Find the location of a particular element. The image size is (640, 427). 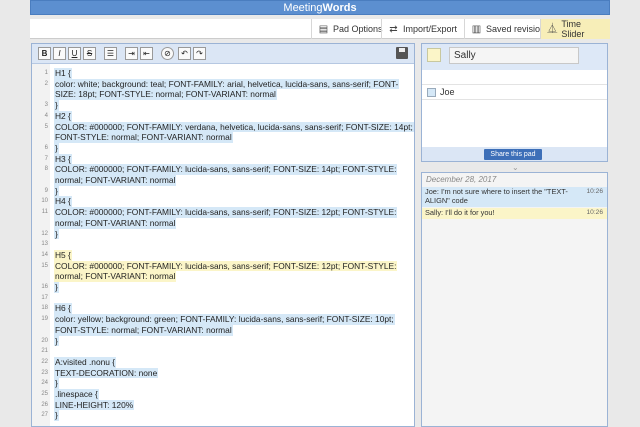

editor-line: 23 TEXT-DECORATION: none is located at coordinates (223, 373).